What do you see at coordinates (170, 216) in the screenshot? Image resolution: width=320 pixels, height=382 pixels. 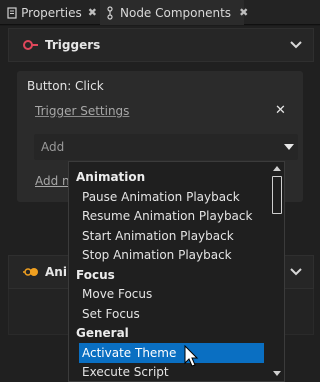 I see `dropdown-item-resume-animation-playback: Resume Animation Playback` at bounding box center [170, 216].